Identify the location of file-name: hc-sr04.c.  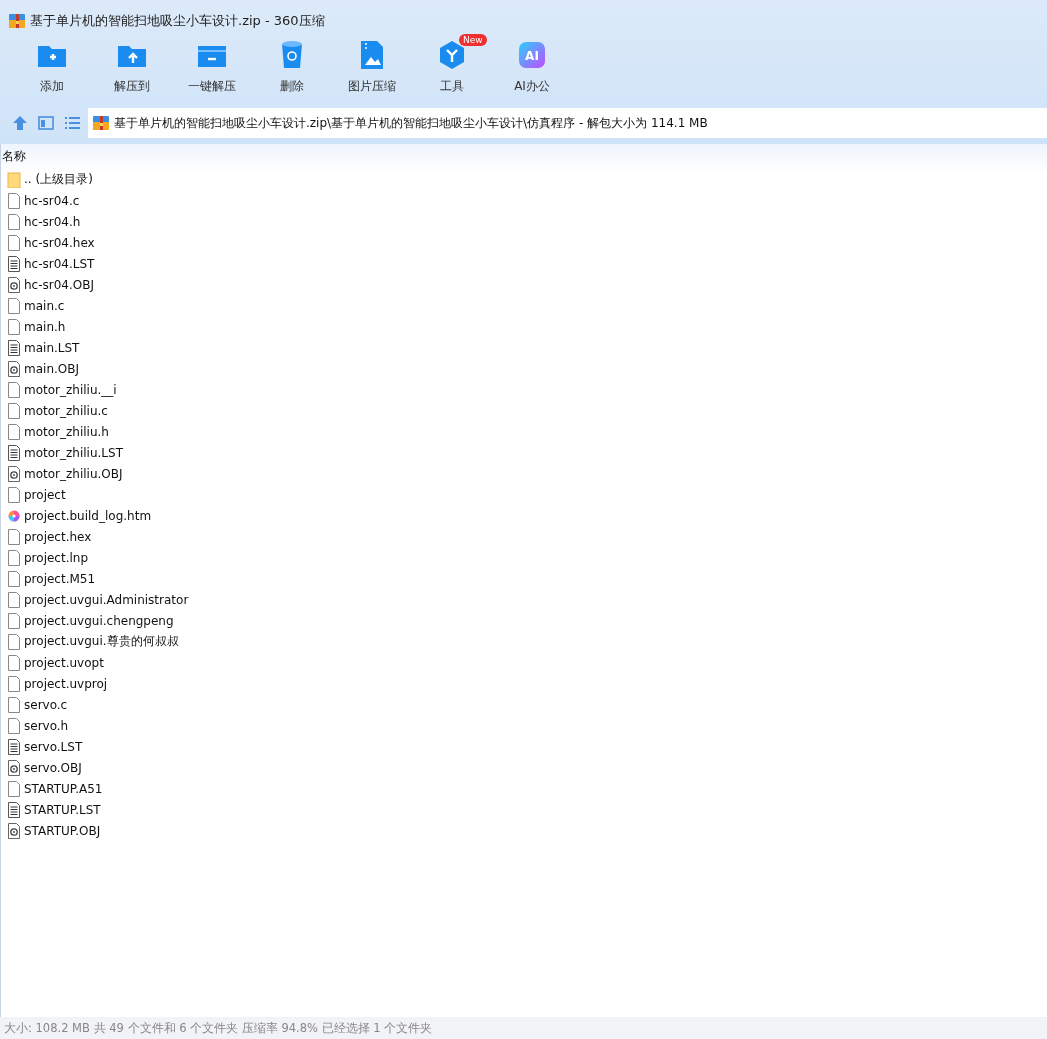
(52, 200).